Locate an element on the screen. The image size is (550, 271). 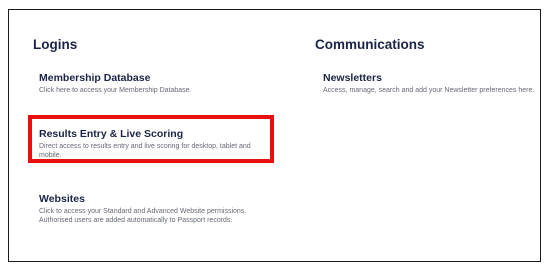
membership-database-title: Membership Database is located at coordinates (164, 78).